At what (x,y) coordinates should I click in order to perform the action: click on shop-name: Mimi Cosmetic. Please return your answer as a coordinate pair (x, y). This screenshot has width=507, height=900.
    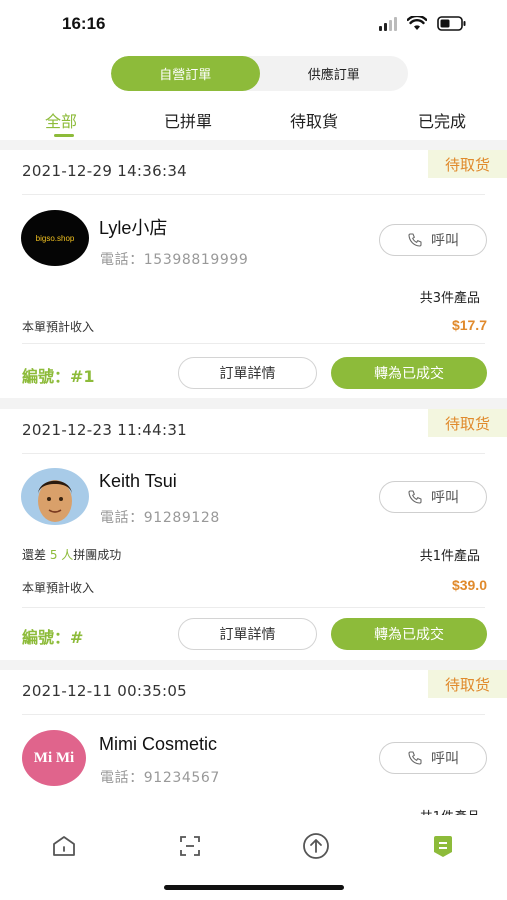
    Looking at the image, I should click on (158, 744).